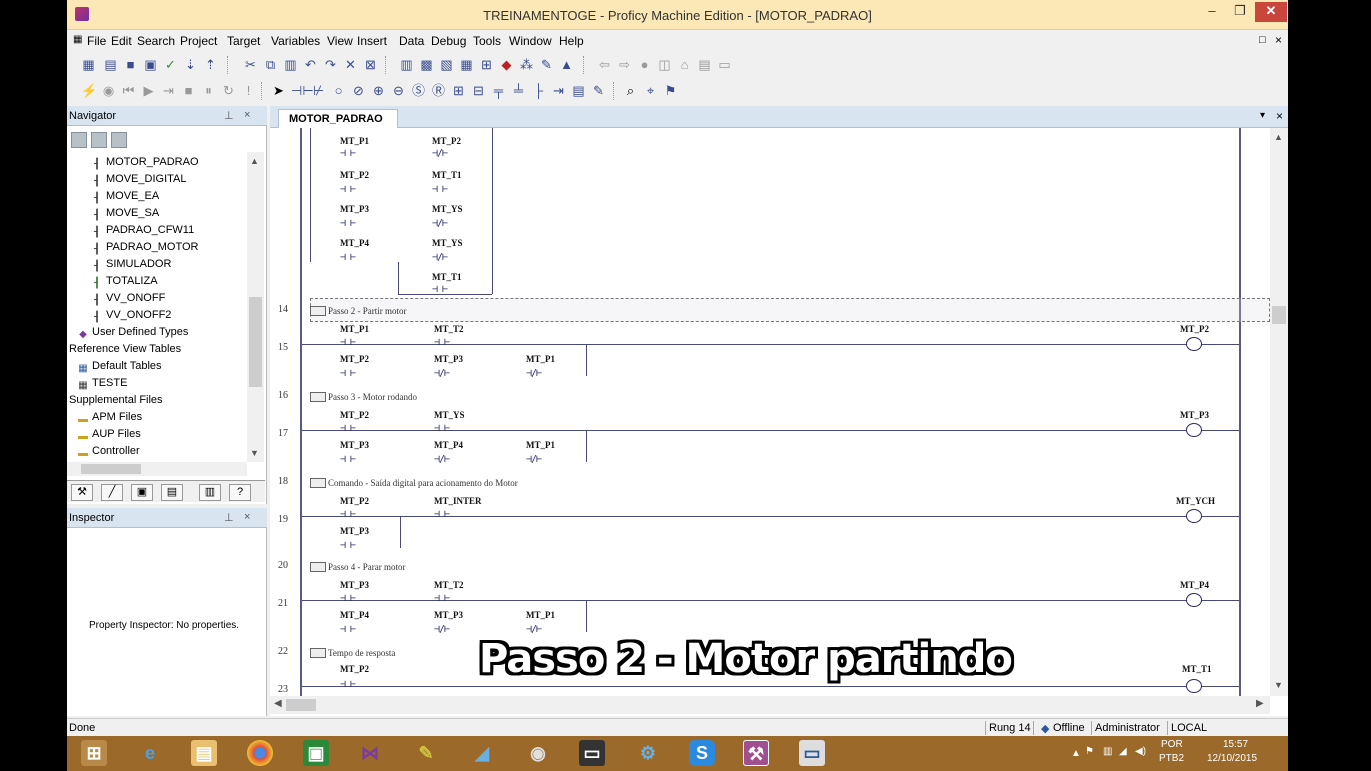 The height and width of the screenshot is (771, 1371). Describe the element at coordinates (350, 64) in the screenshot. I see `delete-icon: ✕` at that location.